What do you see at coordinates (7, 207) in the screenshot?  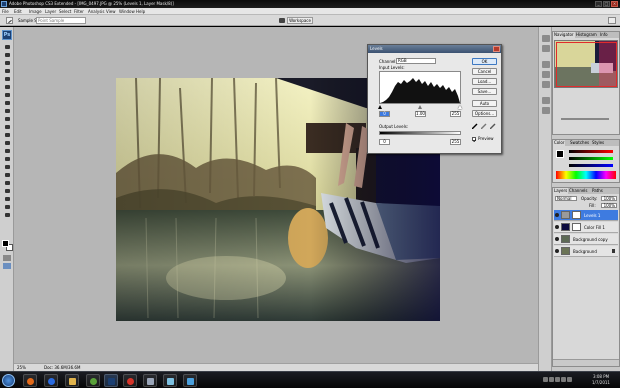 I see `hand-tool-icon` at bounding box center [7, 207].